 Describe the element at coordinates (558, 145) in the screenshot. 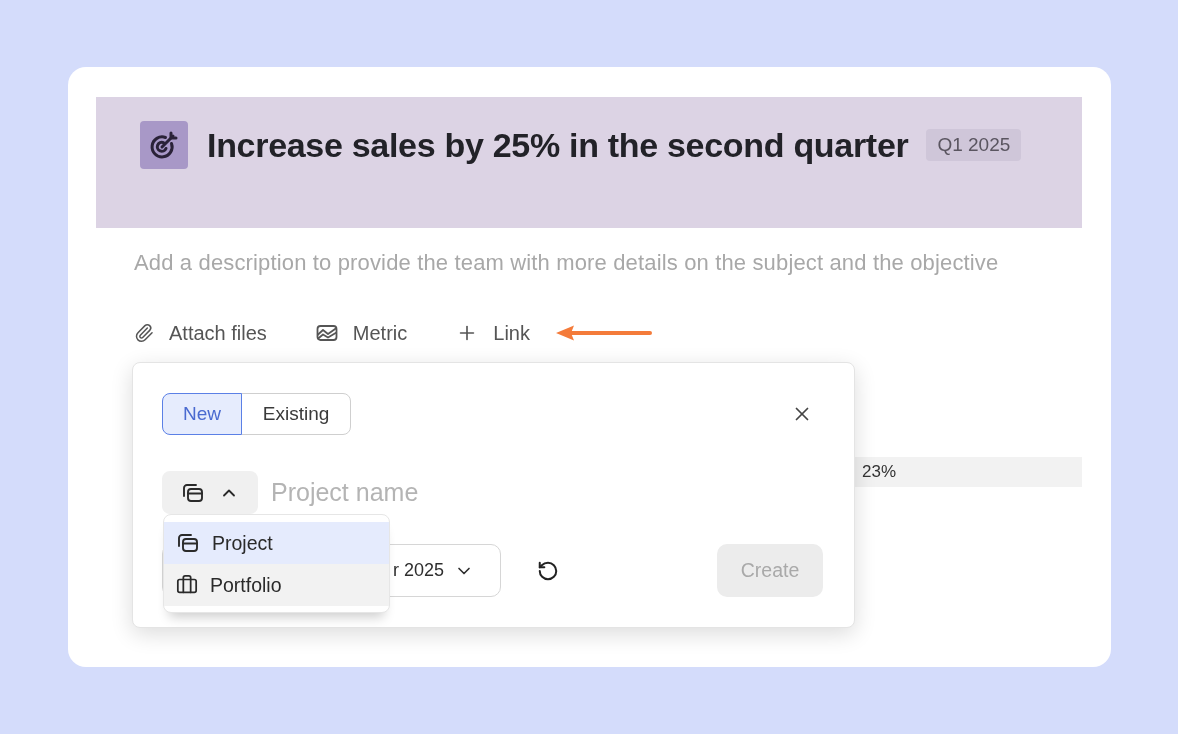

I see `goal-title: Increase sales by 25% in the second quarter` at that location.